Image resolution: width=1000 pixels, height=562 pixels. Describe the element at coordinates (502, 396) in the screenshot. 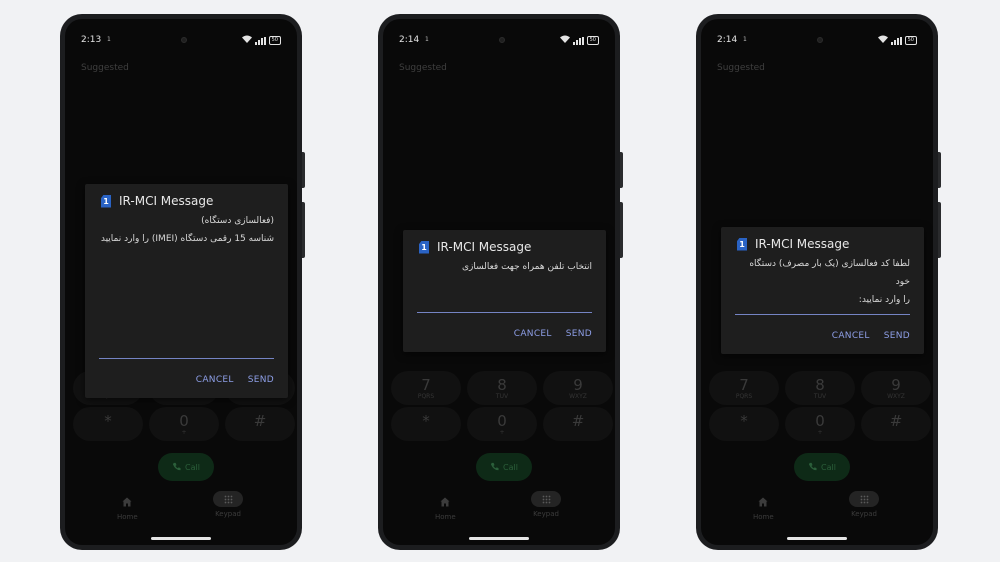

I see `keypad-letters: TUV` at that location.